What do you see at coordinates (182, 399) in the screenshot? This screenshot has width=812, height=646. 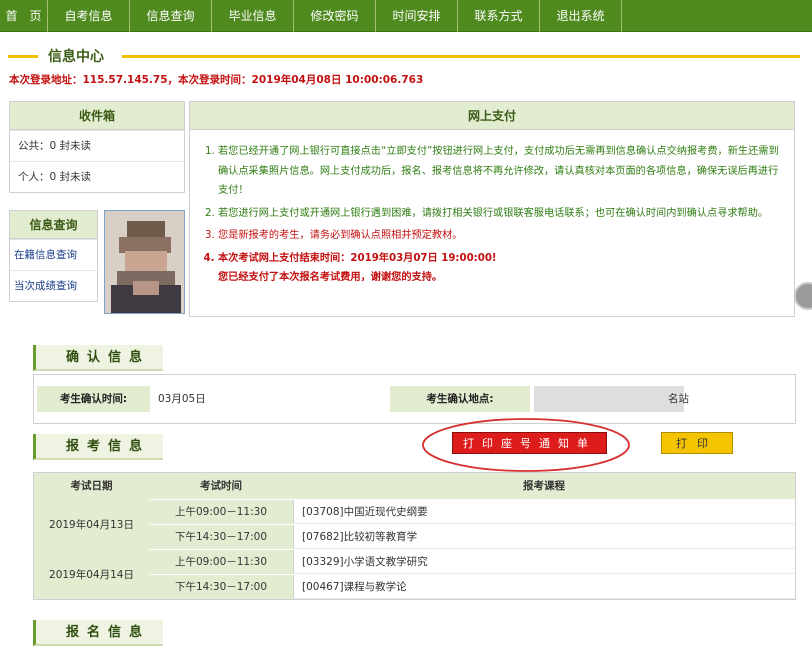 I see `confirm-time-value: 03月05日` at bounding box center [182, 399].